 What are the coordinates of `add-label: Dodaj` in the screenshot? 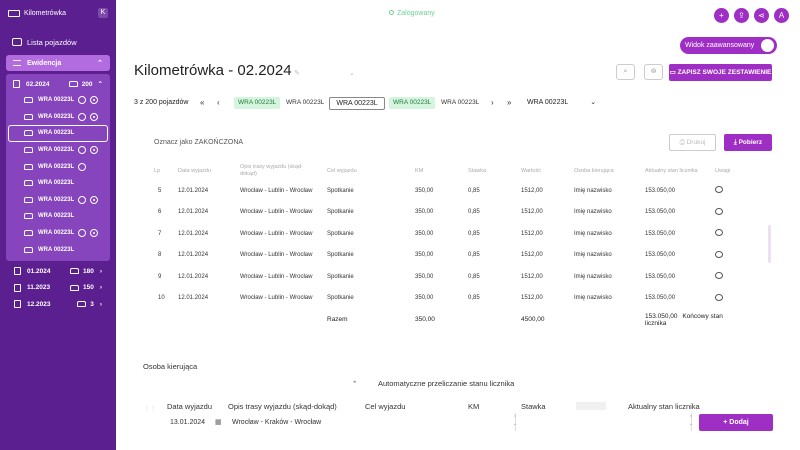 It's located at (739, 422).